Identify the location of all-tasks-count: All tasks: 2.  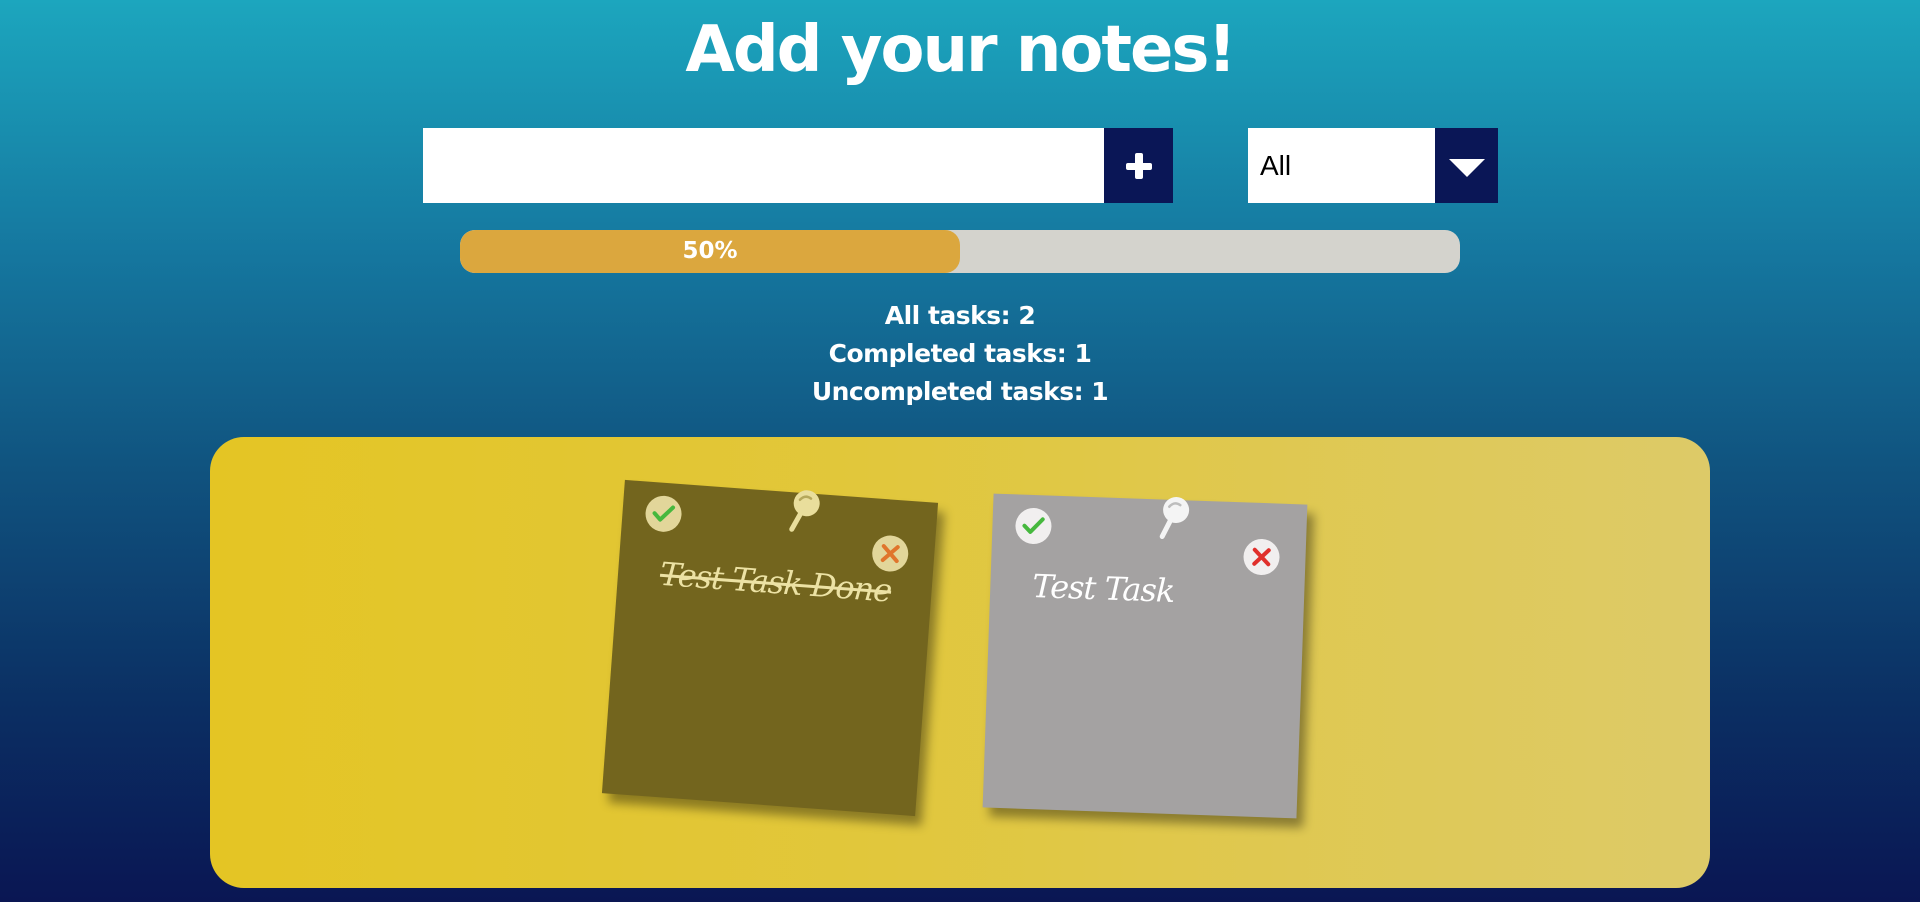
(960, 315).